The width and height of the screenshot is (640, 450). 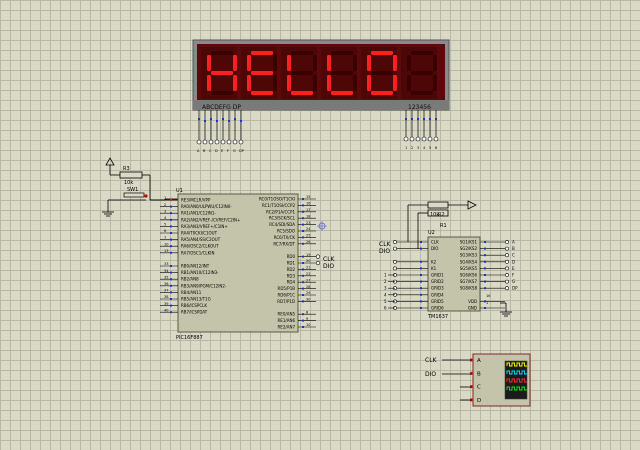 What do you see at coordinates (515, 288) in the screenshot?
I see `segment-net-label: DP` at bounding box center [515, 288].